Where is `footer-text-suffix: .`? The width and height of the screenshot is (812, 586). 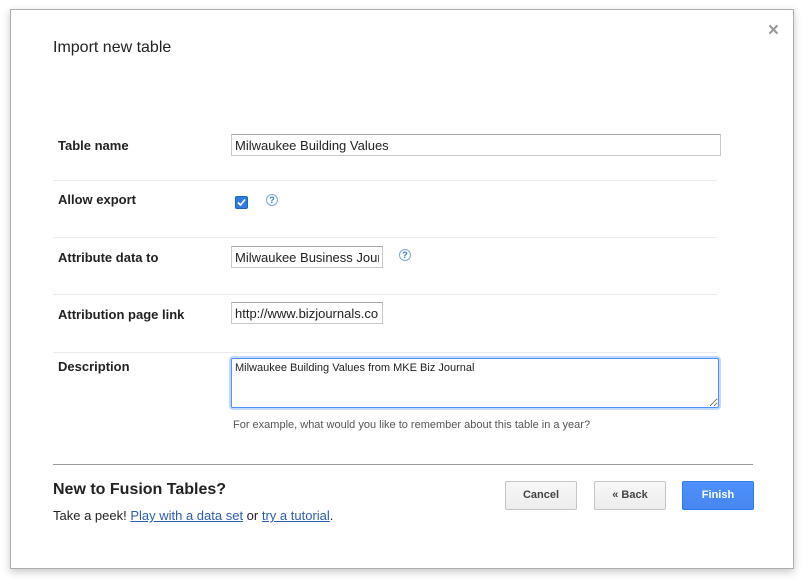 footer-text-suffix: . is located at coordinates (331, 515).